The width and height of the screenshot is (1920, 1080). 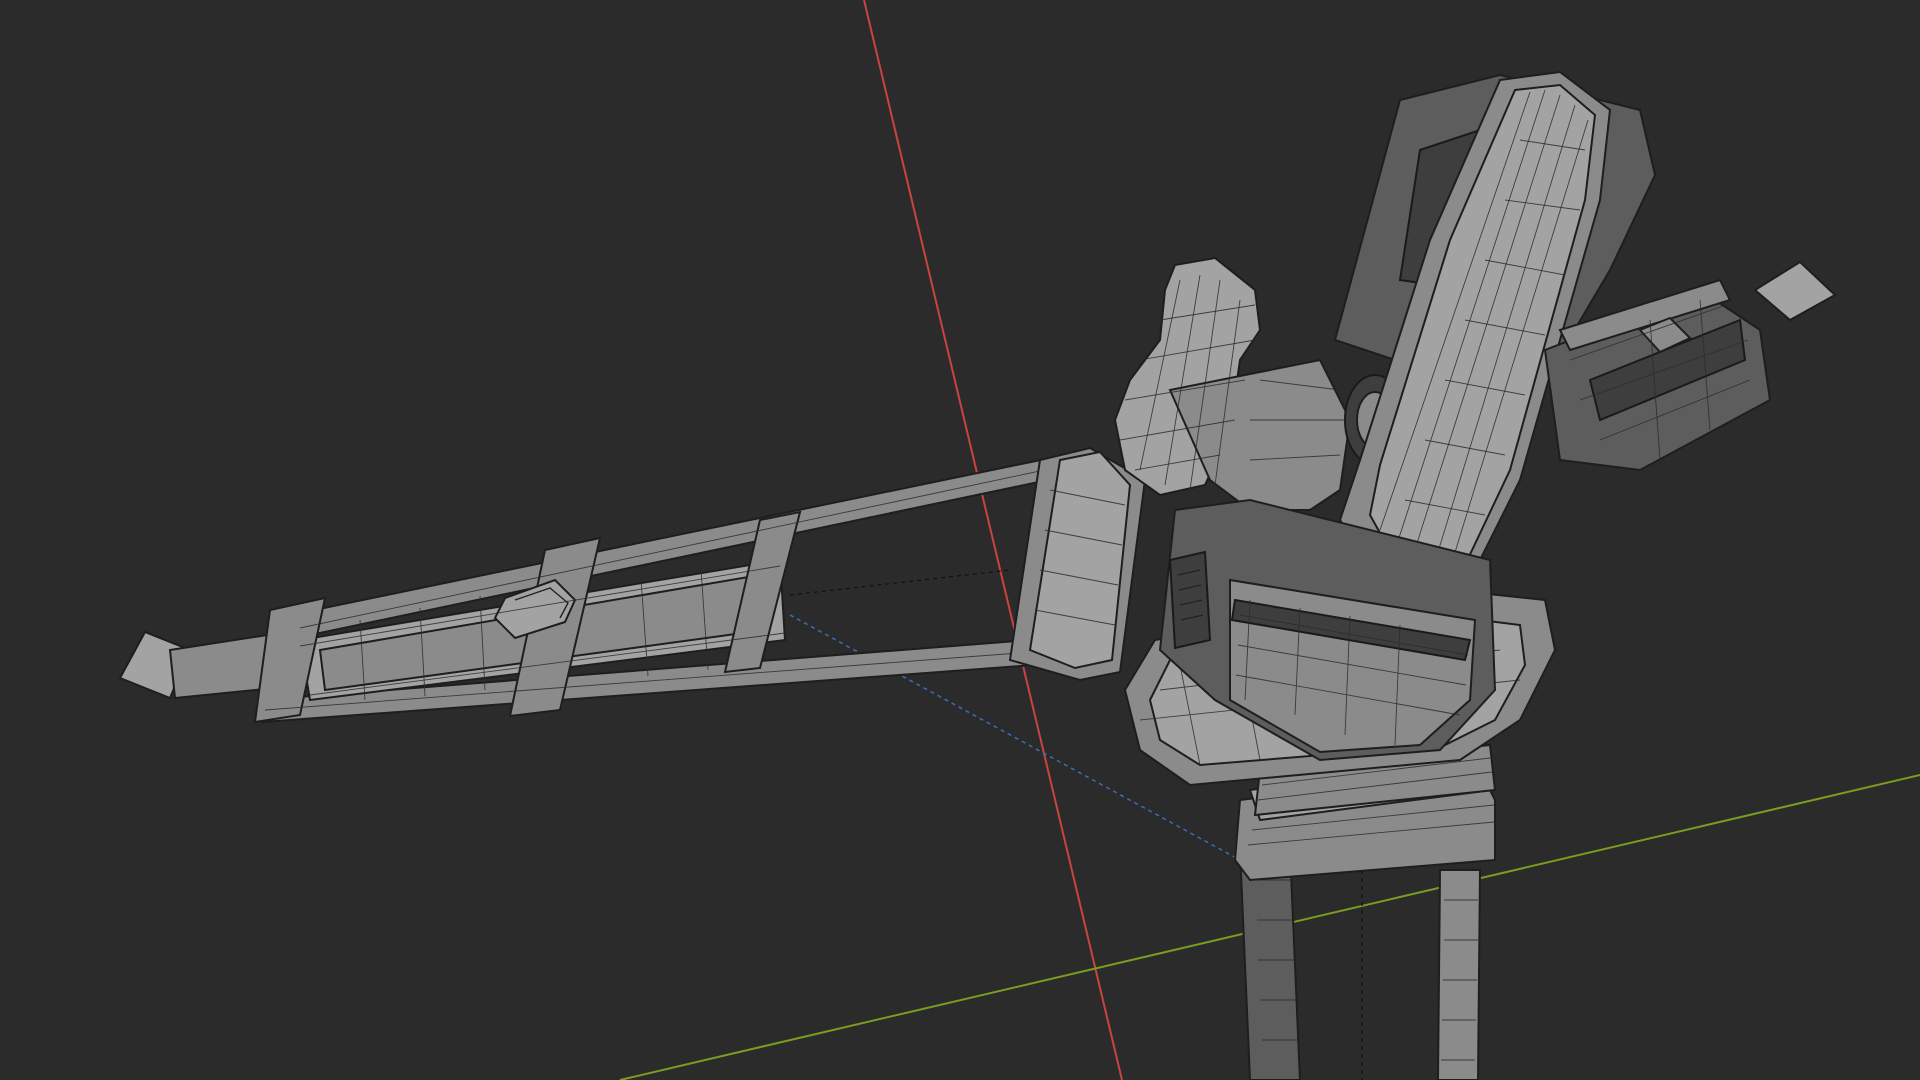 What do you see at coordinates (900, 582) in the screenshot?
I see `object-origin-dashed-line` at bounding box center [900, 582].